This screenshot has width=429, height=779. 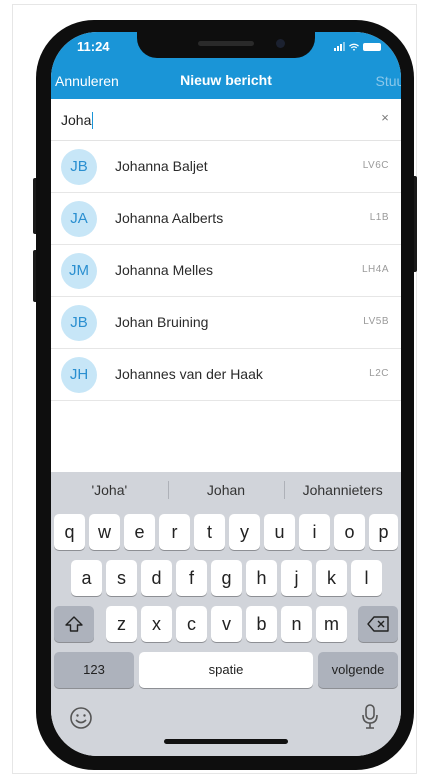 I want to click on list-item: JB Johan Bruining LV5B, so click(x=226, y=323).